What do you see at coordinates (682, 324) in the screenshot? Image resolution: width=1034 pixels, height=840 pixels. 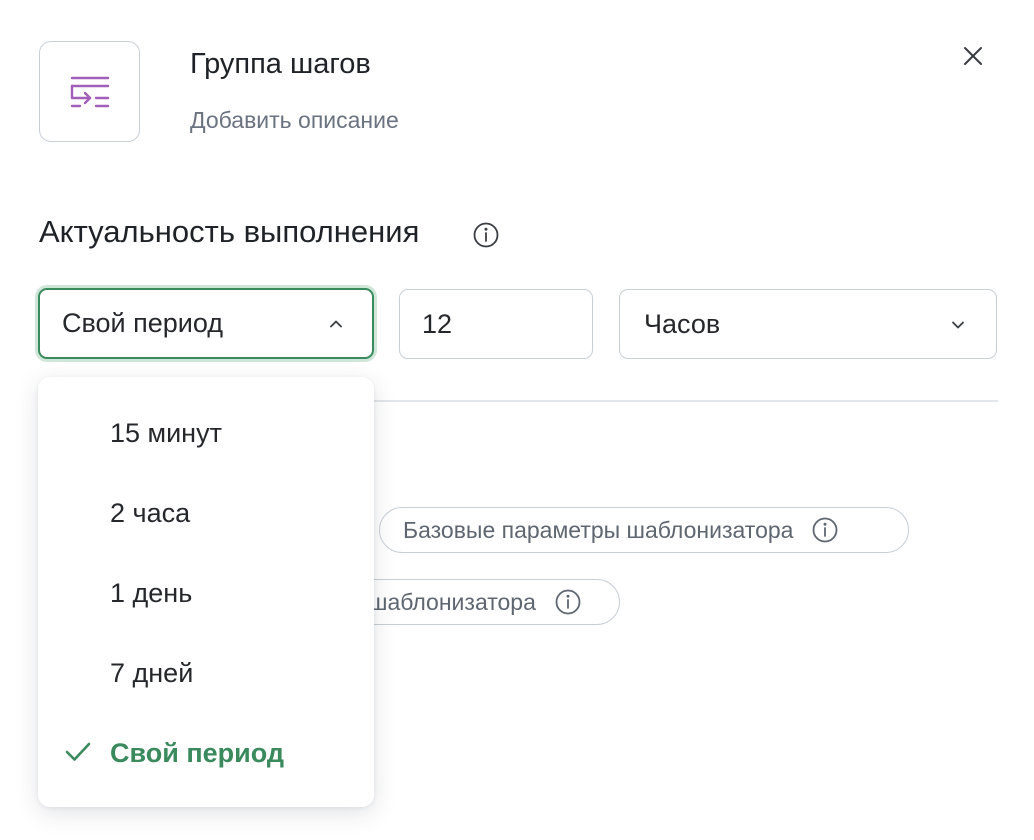 I see `unit-select-value: Часов` at bounding box center [682, 324].